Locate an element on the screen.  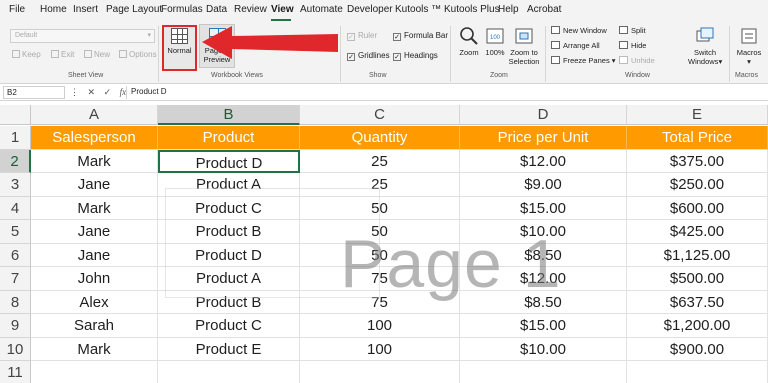
formula-input: Product D is located at coordinates (445, 92).